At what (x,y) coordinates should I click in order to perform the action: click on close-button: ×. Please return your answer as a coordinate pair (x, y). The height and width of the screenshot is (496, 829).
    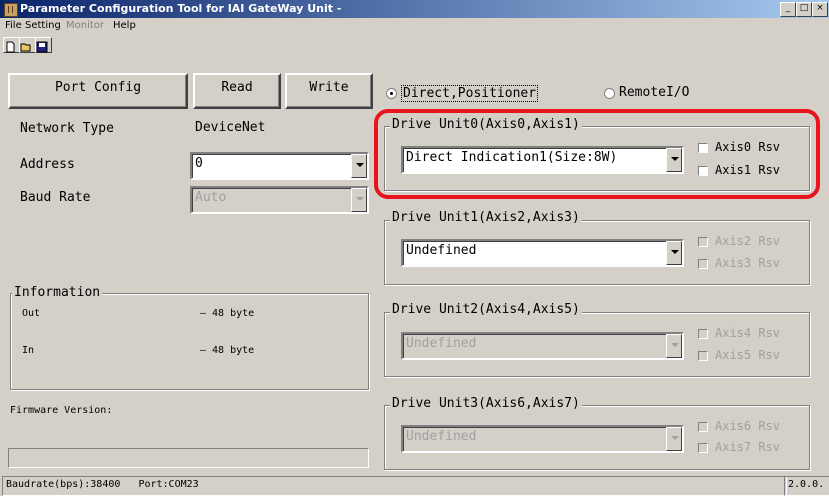
    Looking at the image, I should click on (820, 9).